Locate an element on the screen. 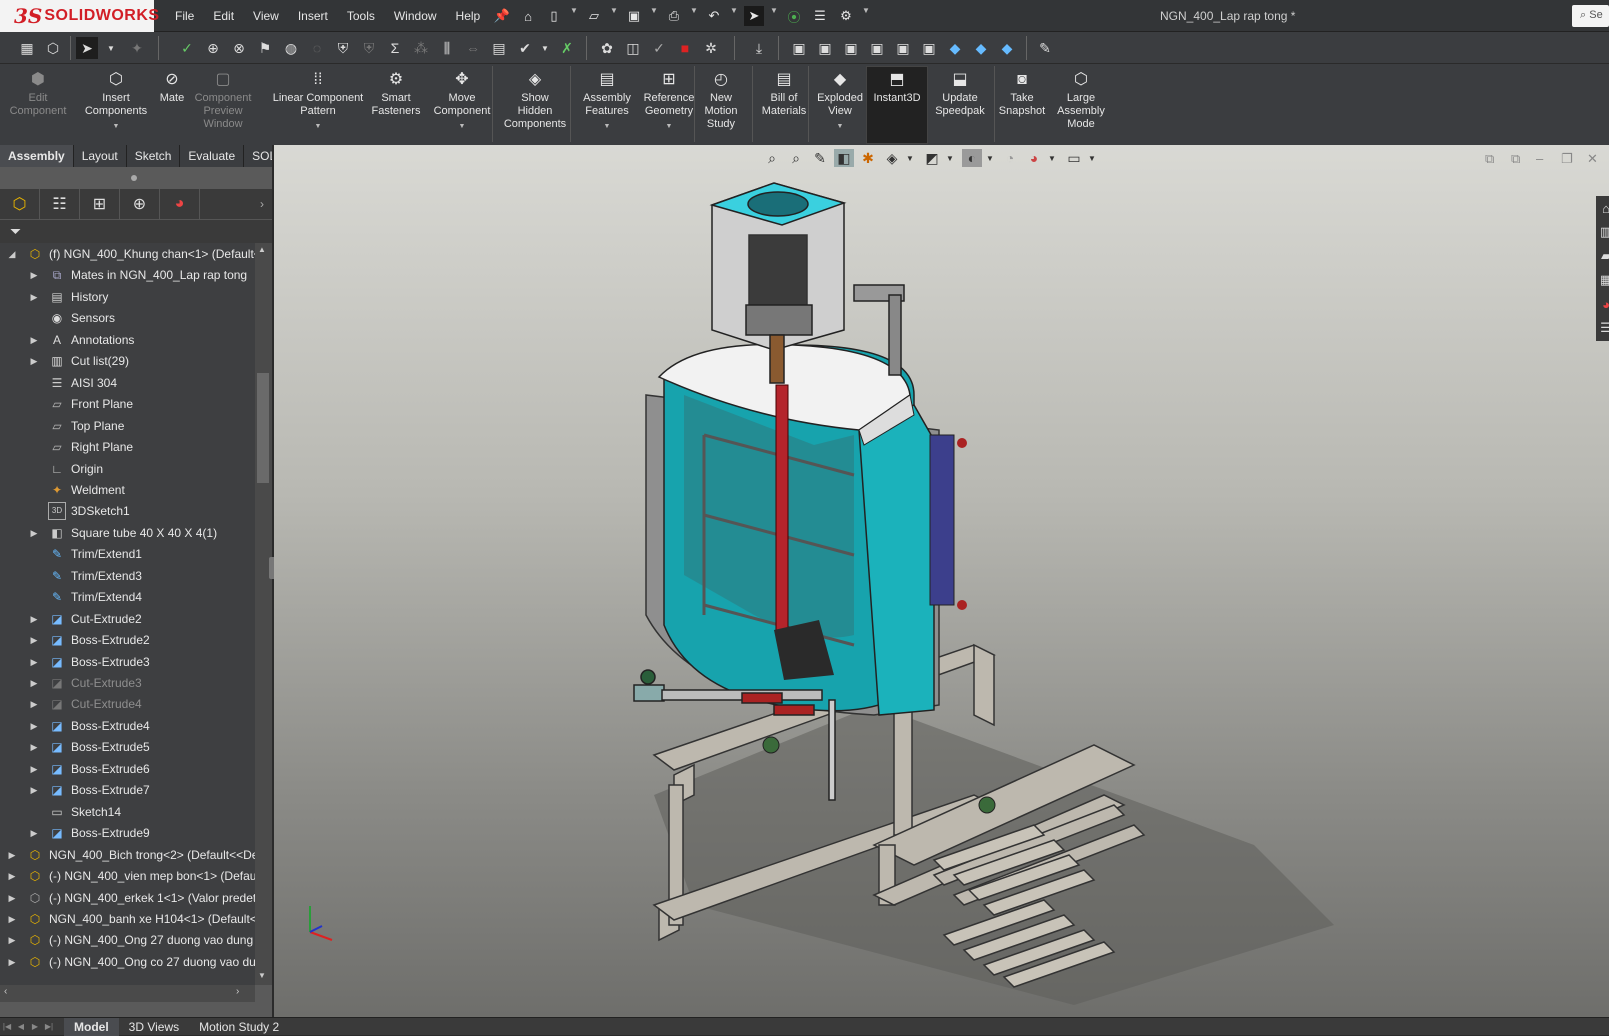  bottom-tab-model: Model is located at coordinates (91, 1026).